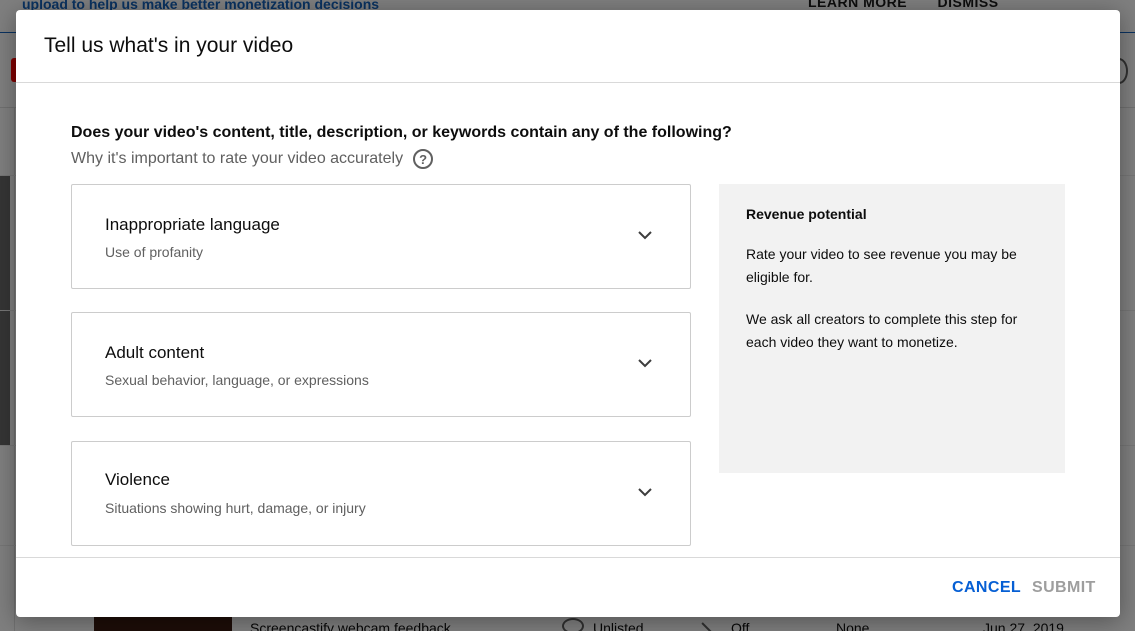  Describe the element at coordinates (568, 587) in the screenshot. I see `dialog-footer: CANCEL SUBMIT` at that location.